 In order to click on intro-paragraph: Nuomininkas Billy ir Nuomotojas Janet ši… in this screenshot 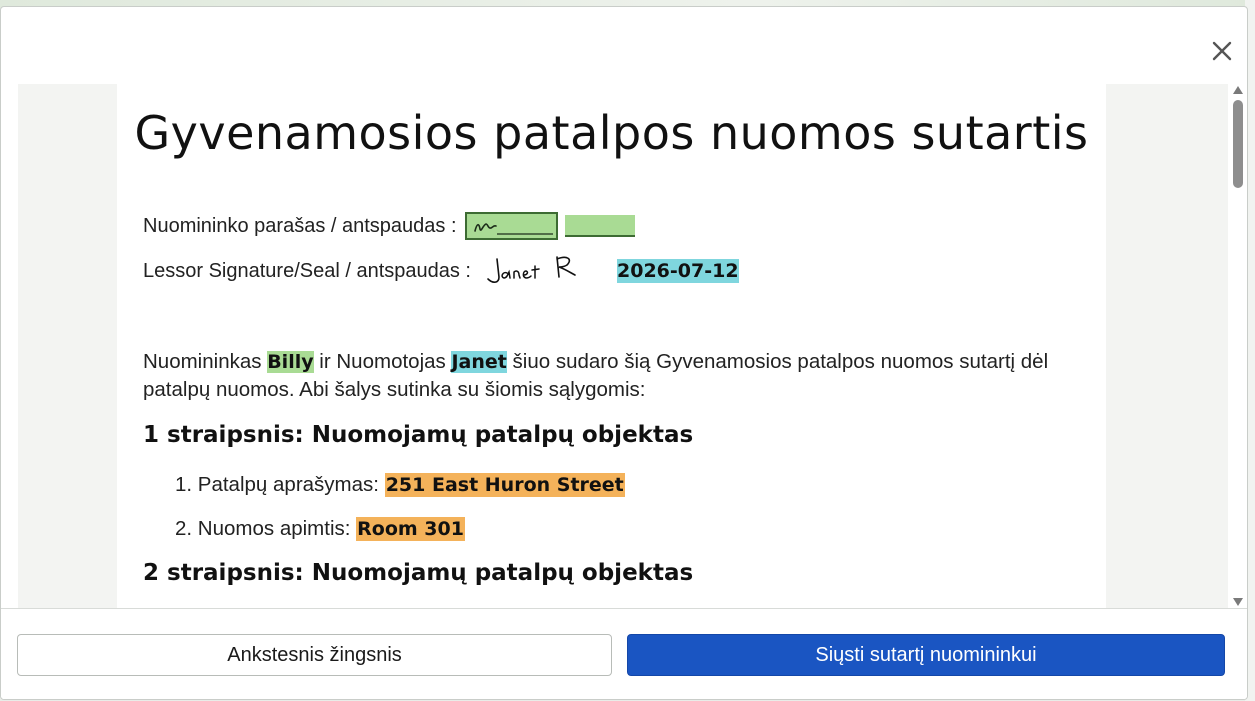, I will do `click(618, 376)`.